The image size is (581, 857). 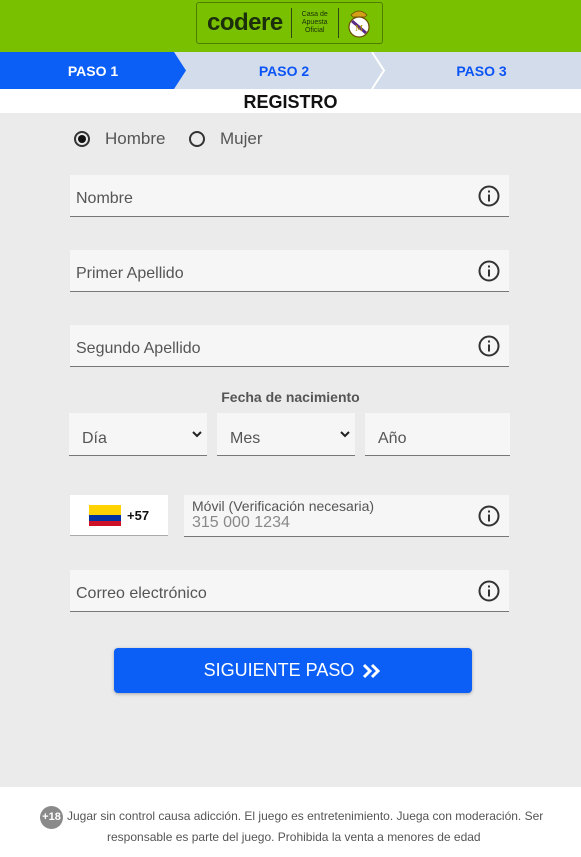 I want to click on tagline-line-3: Oficial, so click(x=314, y=30).